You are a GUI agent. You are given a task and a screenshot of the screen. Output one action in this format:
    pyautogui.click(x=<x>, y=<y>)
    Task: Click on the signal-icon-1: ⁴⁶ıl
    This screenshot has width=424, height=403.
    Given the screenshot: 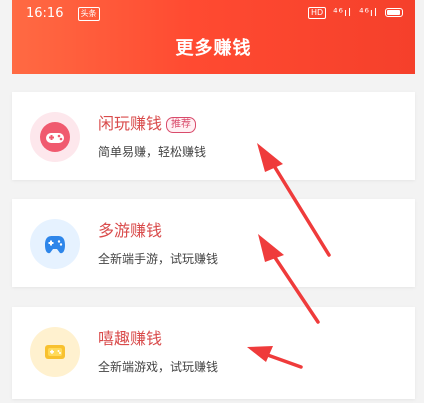 What is the action you would take?
    pyautogui.click(x=343, y=12)
    